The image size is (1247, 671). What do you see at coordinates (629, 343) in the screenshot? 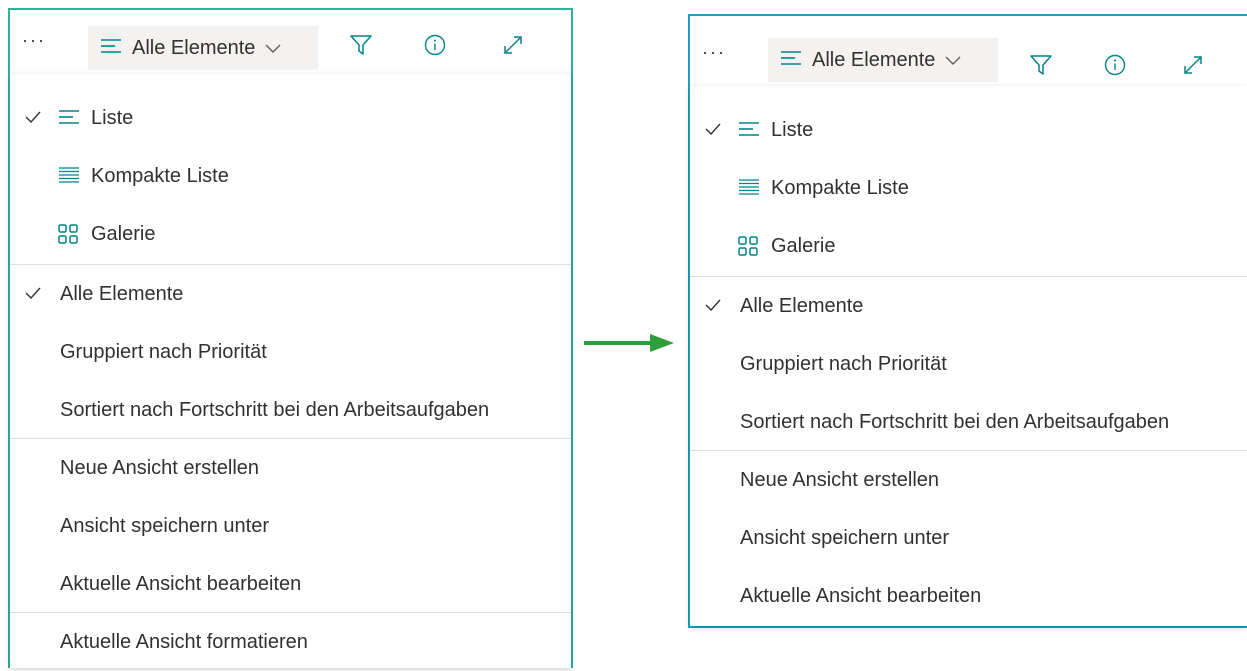
I see `arrow-right-icon` at bounding box center [629, 343].